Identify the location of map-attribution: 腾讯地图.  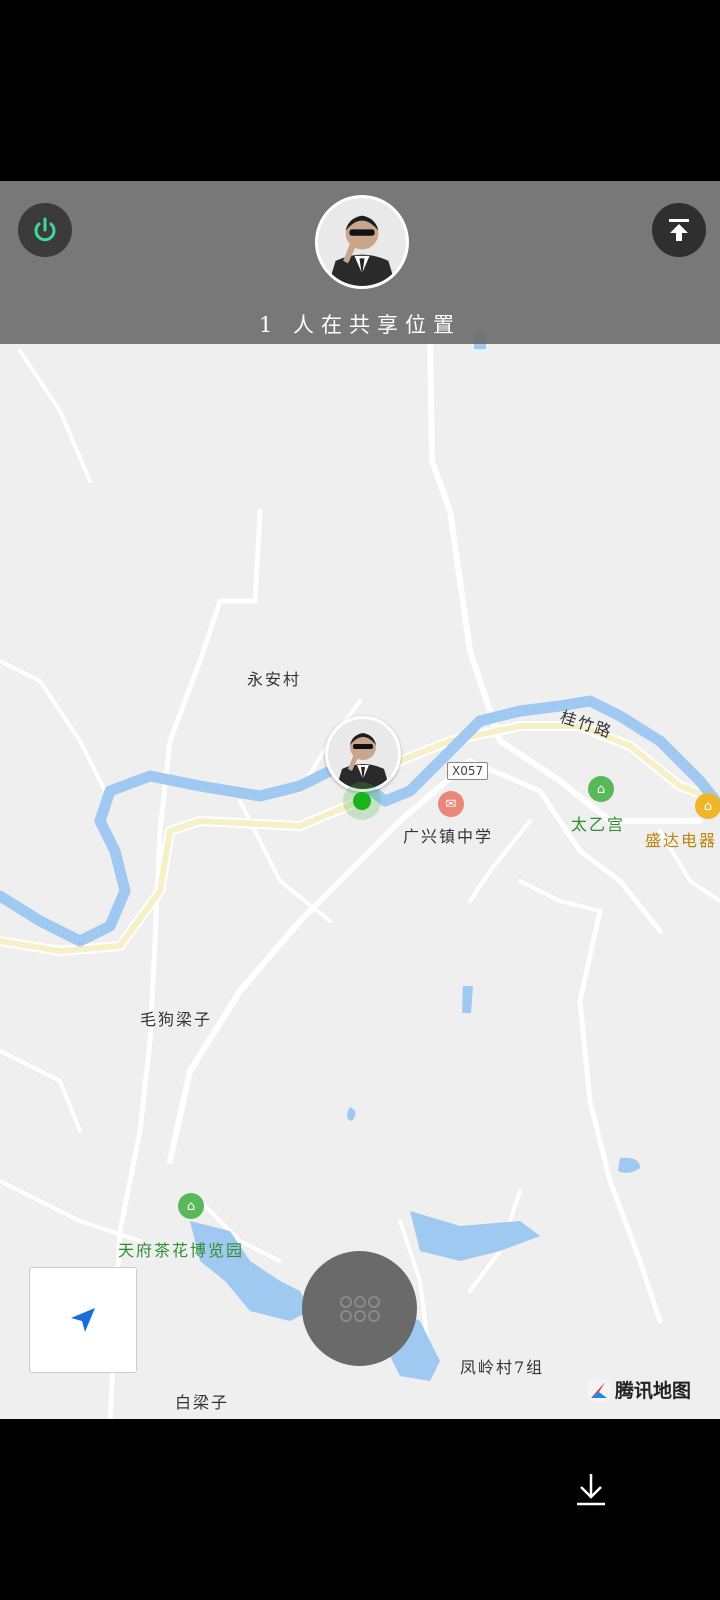
(639, 1389).